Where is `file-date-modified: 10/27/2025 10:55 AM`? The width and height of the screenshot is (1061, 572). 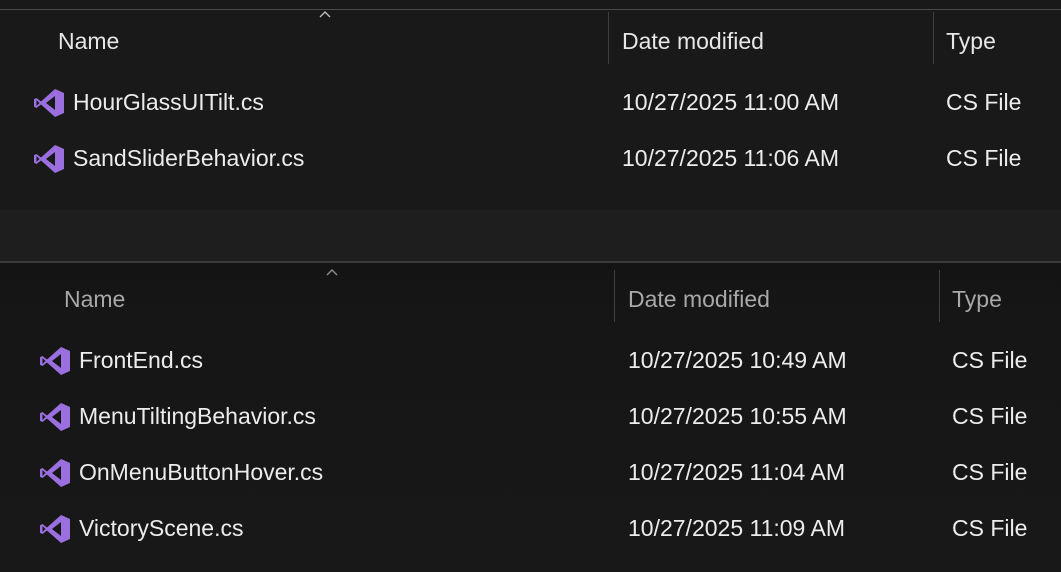 file-date-modified: 10/27/2025 10:55 AM is located at coordinates (737, 416).